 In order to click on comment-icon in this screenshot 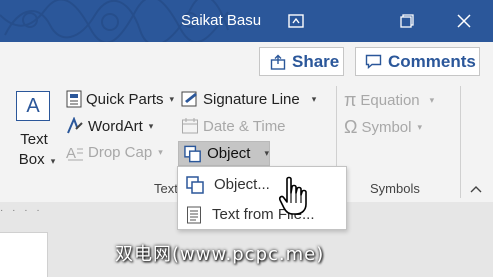, I will do `click(373, 61)`.